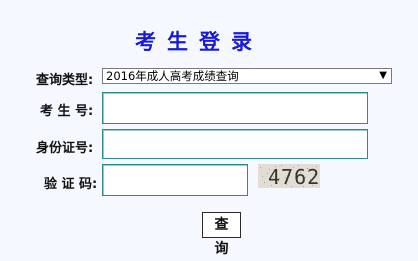  Describe the element at coordinates (247, 76) in the screenshot. I see `query-type-select: 2016年成人高考成绩查询 ▼` at that location.